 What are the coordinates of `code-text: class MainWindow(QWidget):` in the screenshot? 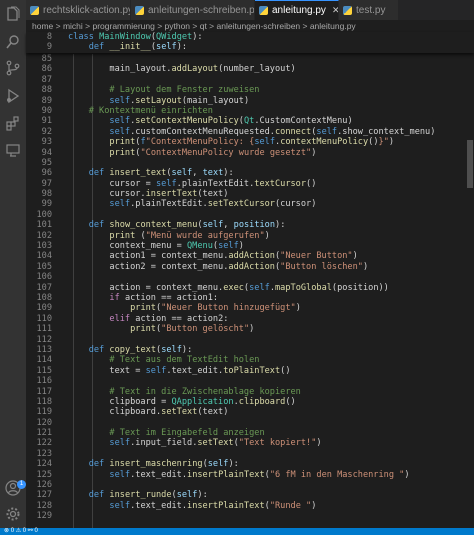 It's located at (135, 37).